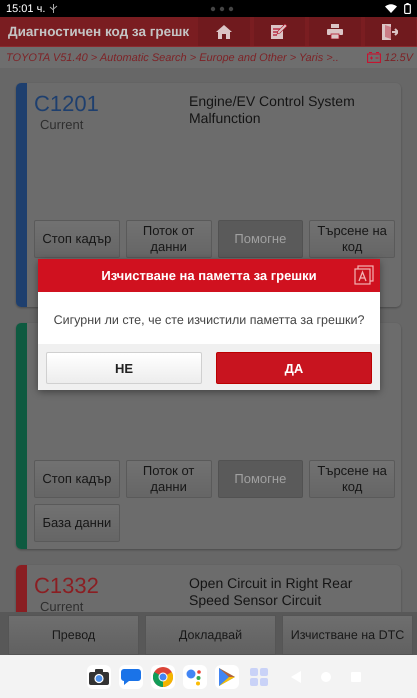 This screenshot has height=698, width=417. I want to click on chat-bubble-icon, so click(130, 677).